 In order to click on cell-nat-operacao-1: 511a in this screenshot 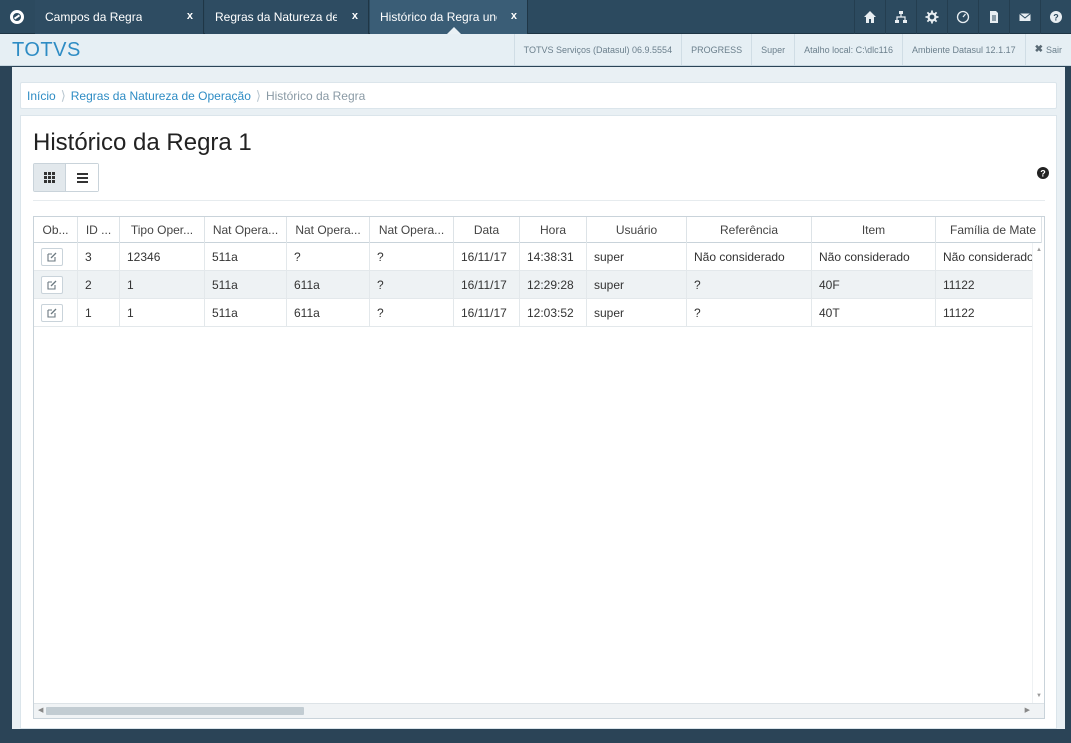, I will do `click(246, 313)`.